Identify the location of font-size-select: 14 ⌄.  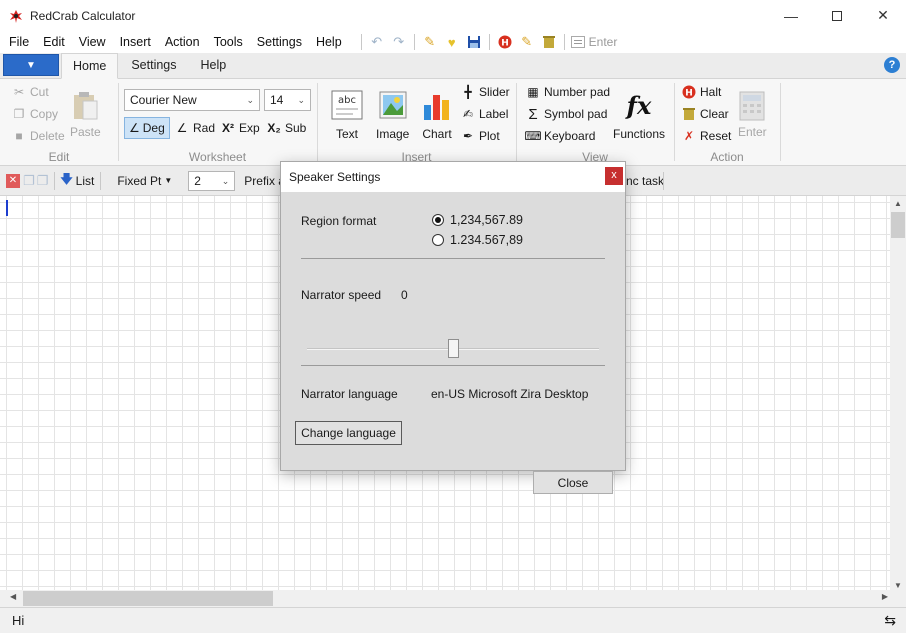
(287, 100).